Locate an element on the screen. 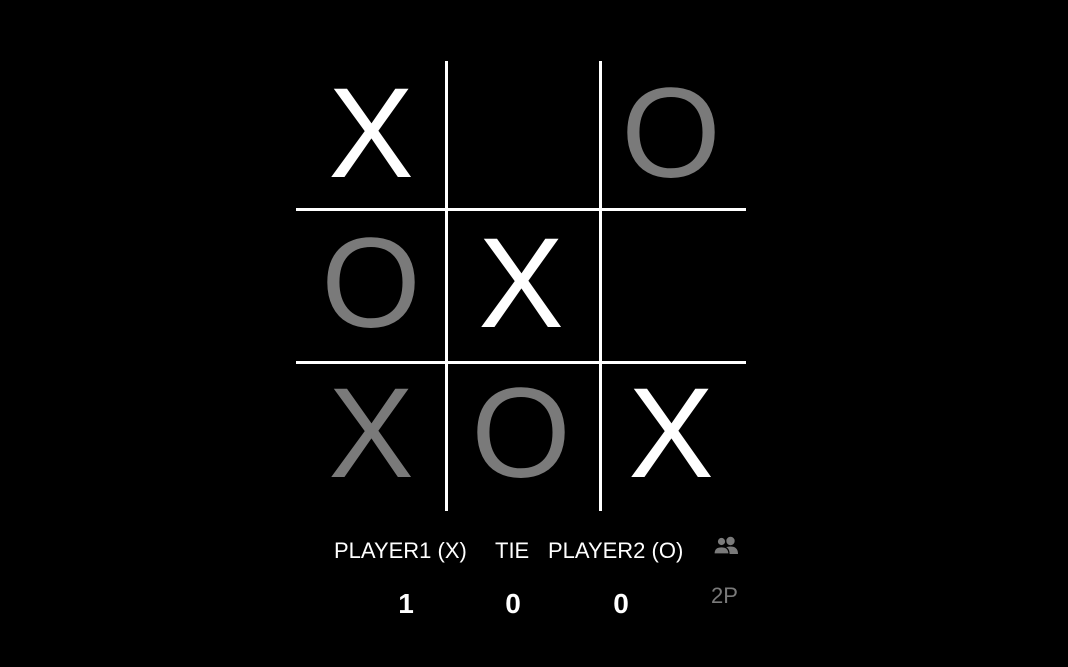 Image resolution: width=1068 pixels, height=667 pixels. mode-label: 2P is located at coordinates (724, 595).